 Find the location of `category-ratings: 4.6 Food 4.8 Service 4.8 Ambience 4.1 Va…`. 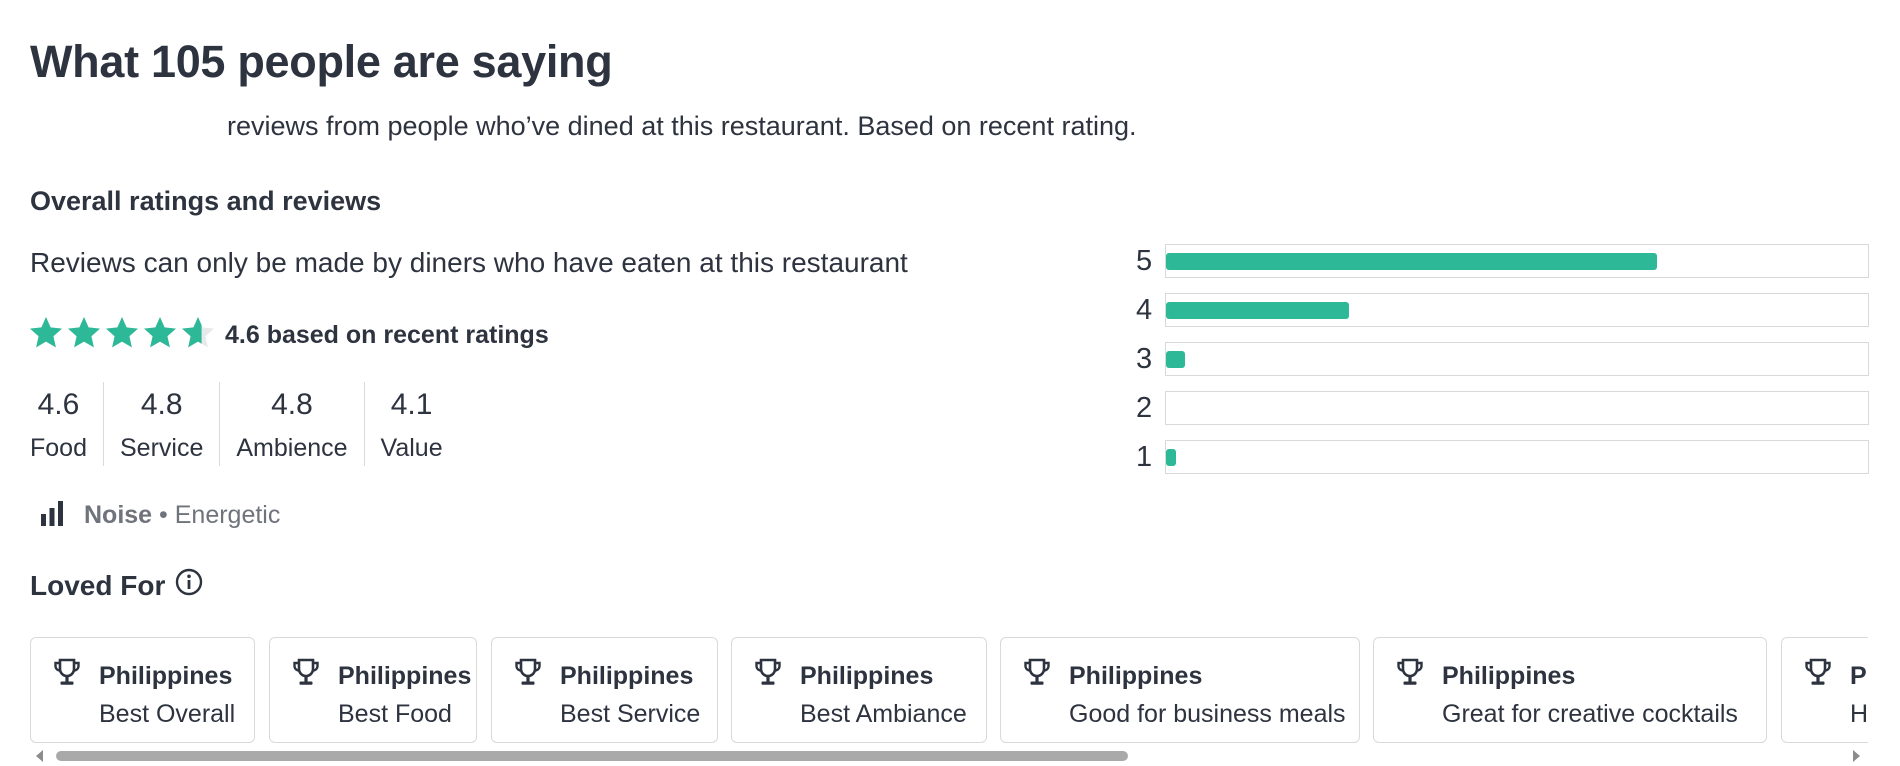

category-ratings: 4.6 Food 4.8 Service 4.8 Ambience 4.1 Va… is located at coordinates (244, 424).